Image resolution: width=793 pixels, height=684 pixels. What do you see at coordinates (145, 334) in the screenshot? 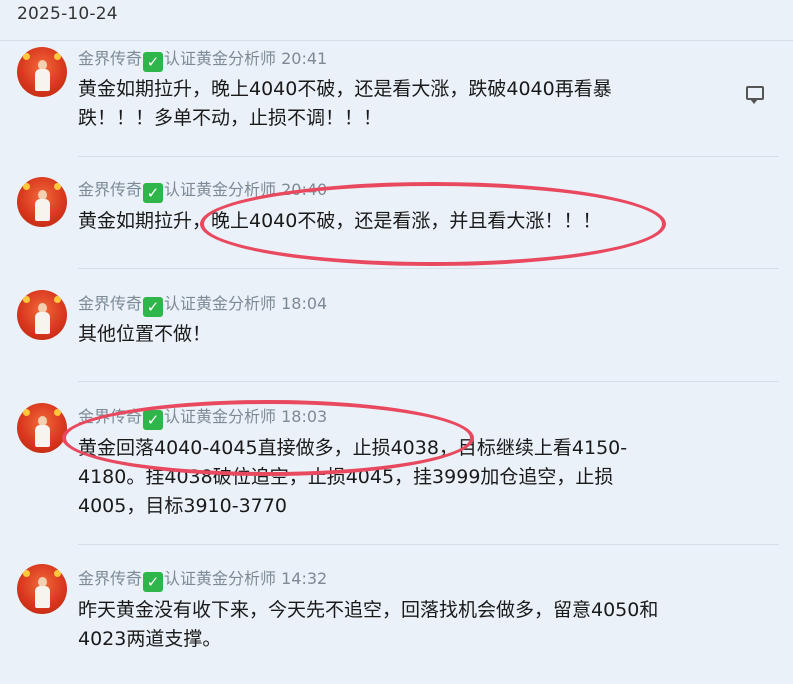
I see `message-line: 其他位置不做！` at bounding box center [145, 334].